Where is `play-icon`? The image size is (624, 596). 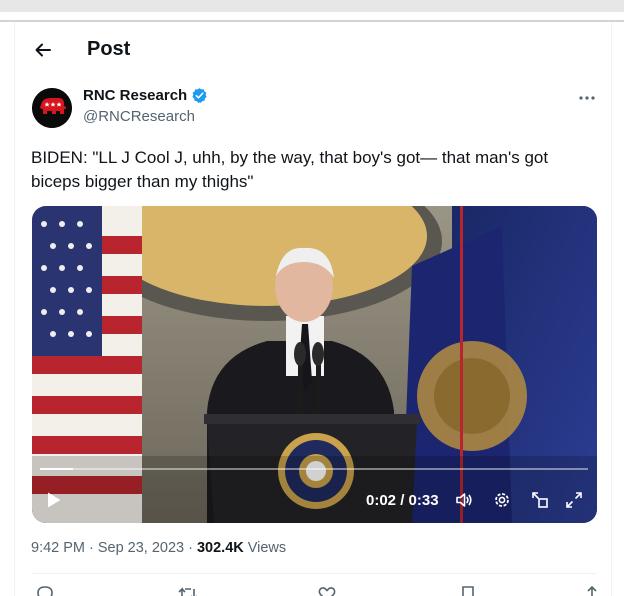
play-icon is located at coordinates (54, 500).